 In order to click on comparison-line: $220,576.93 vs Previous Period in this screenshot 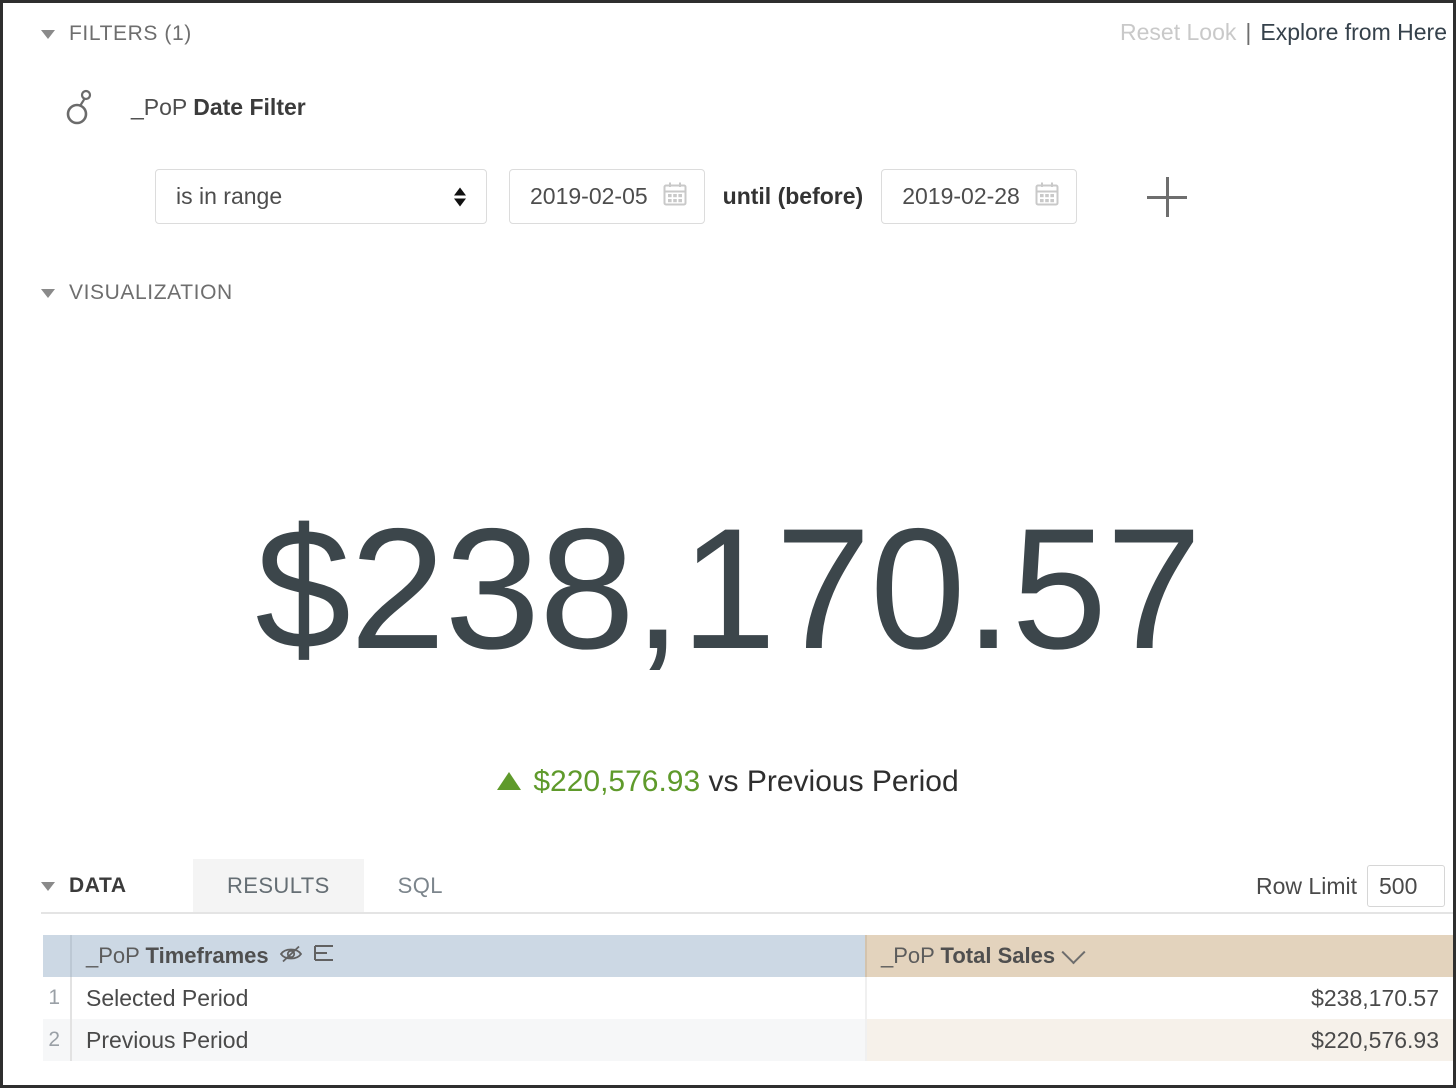, I will do `click(728, 782)`.